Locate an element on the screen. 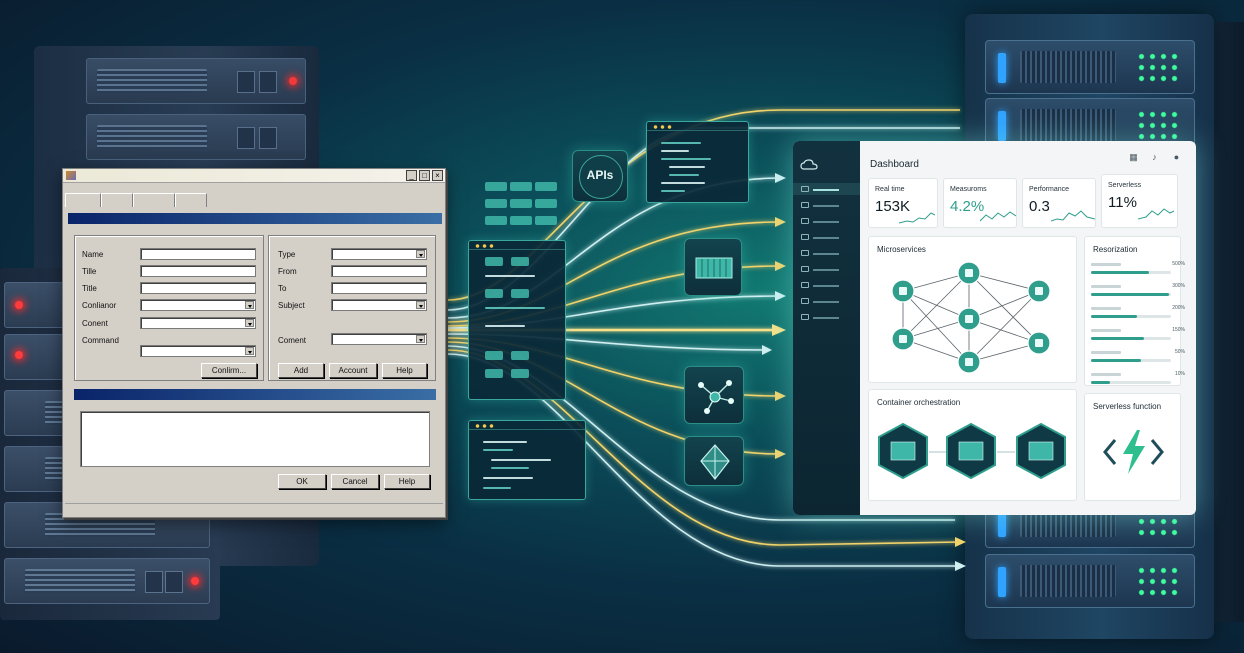 The image size is (1244, 653). metric-label: Performance is located at coordinates (1049, 189).